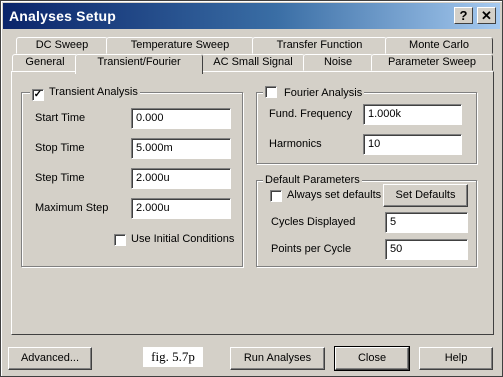 This screenshot has width=503, height=377. Describe the element at coordinates (295, 144) in the screenshot. I see `harmonics-label: Harmonics` at that location.